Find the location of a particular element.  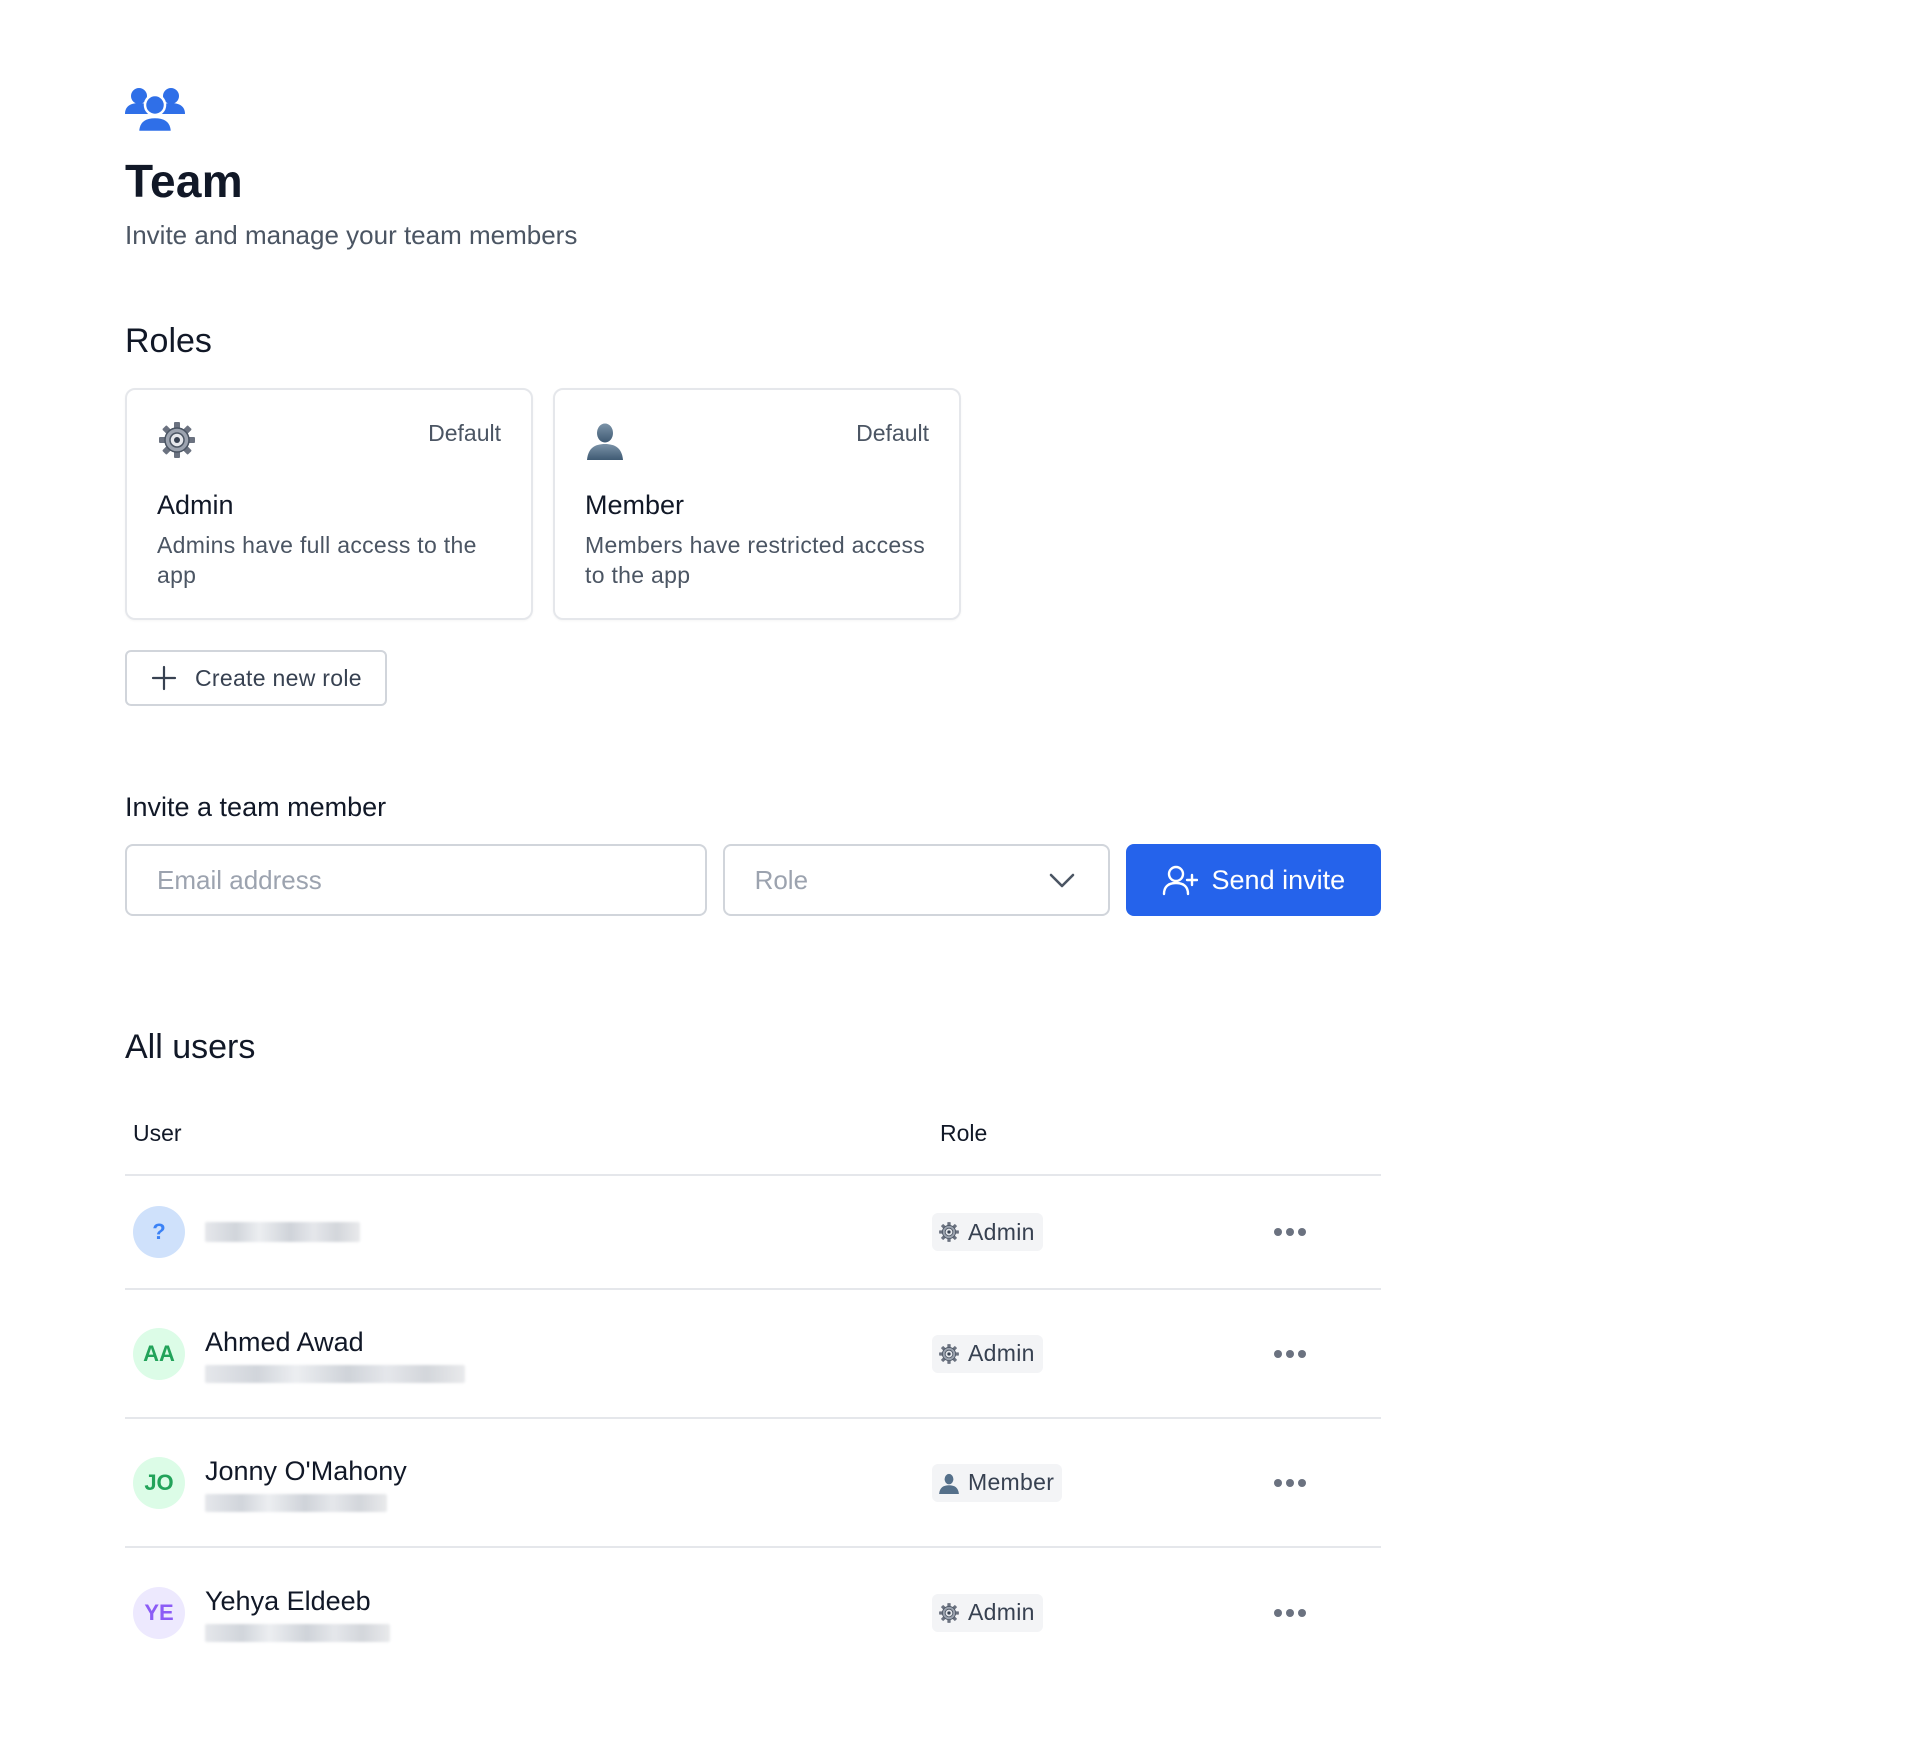

table-header: User Role is located at coordinates (753, 1148).